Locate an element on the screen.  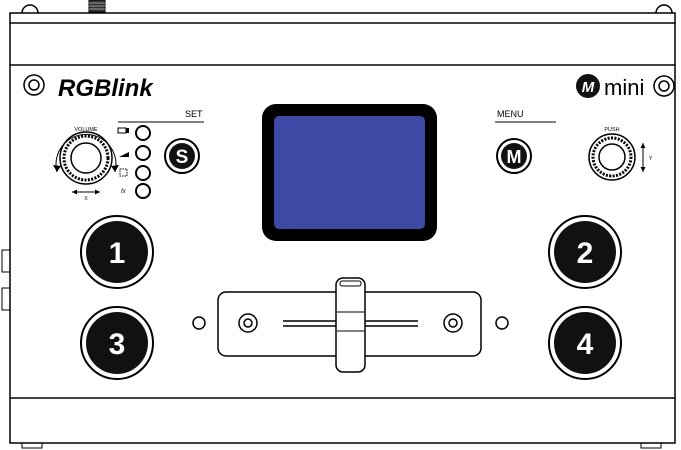
input-button-2: 2 is located at coordinates (585, 252).